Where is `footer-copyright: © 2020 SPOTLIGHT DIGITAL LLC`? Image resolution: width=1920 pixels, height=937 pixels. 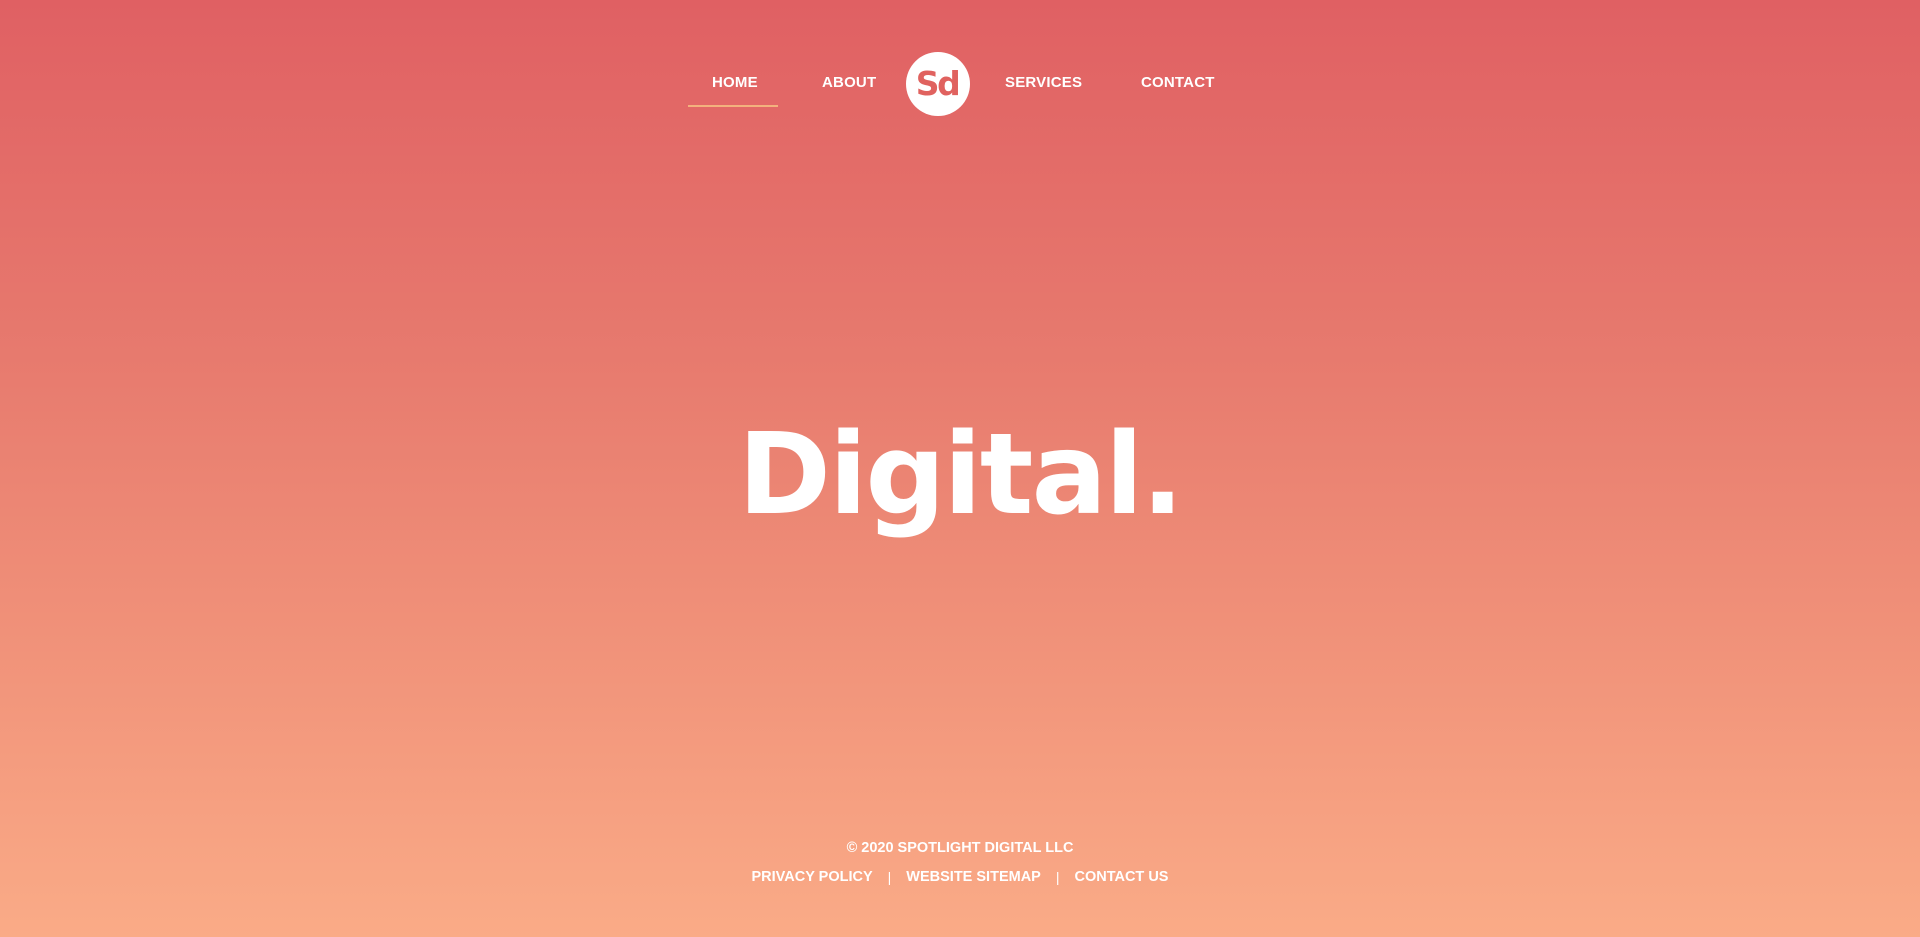 footer-copyright: © 2020 SPOTLIGHT DIGITAL LLC is located at coordinates (960, 848).